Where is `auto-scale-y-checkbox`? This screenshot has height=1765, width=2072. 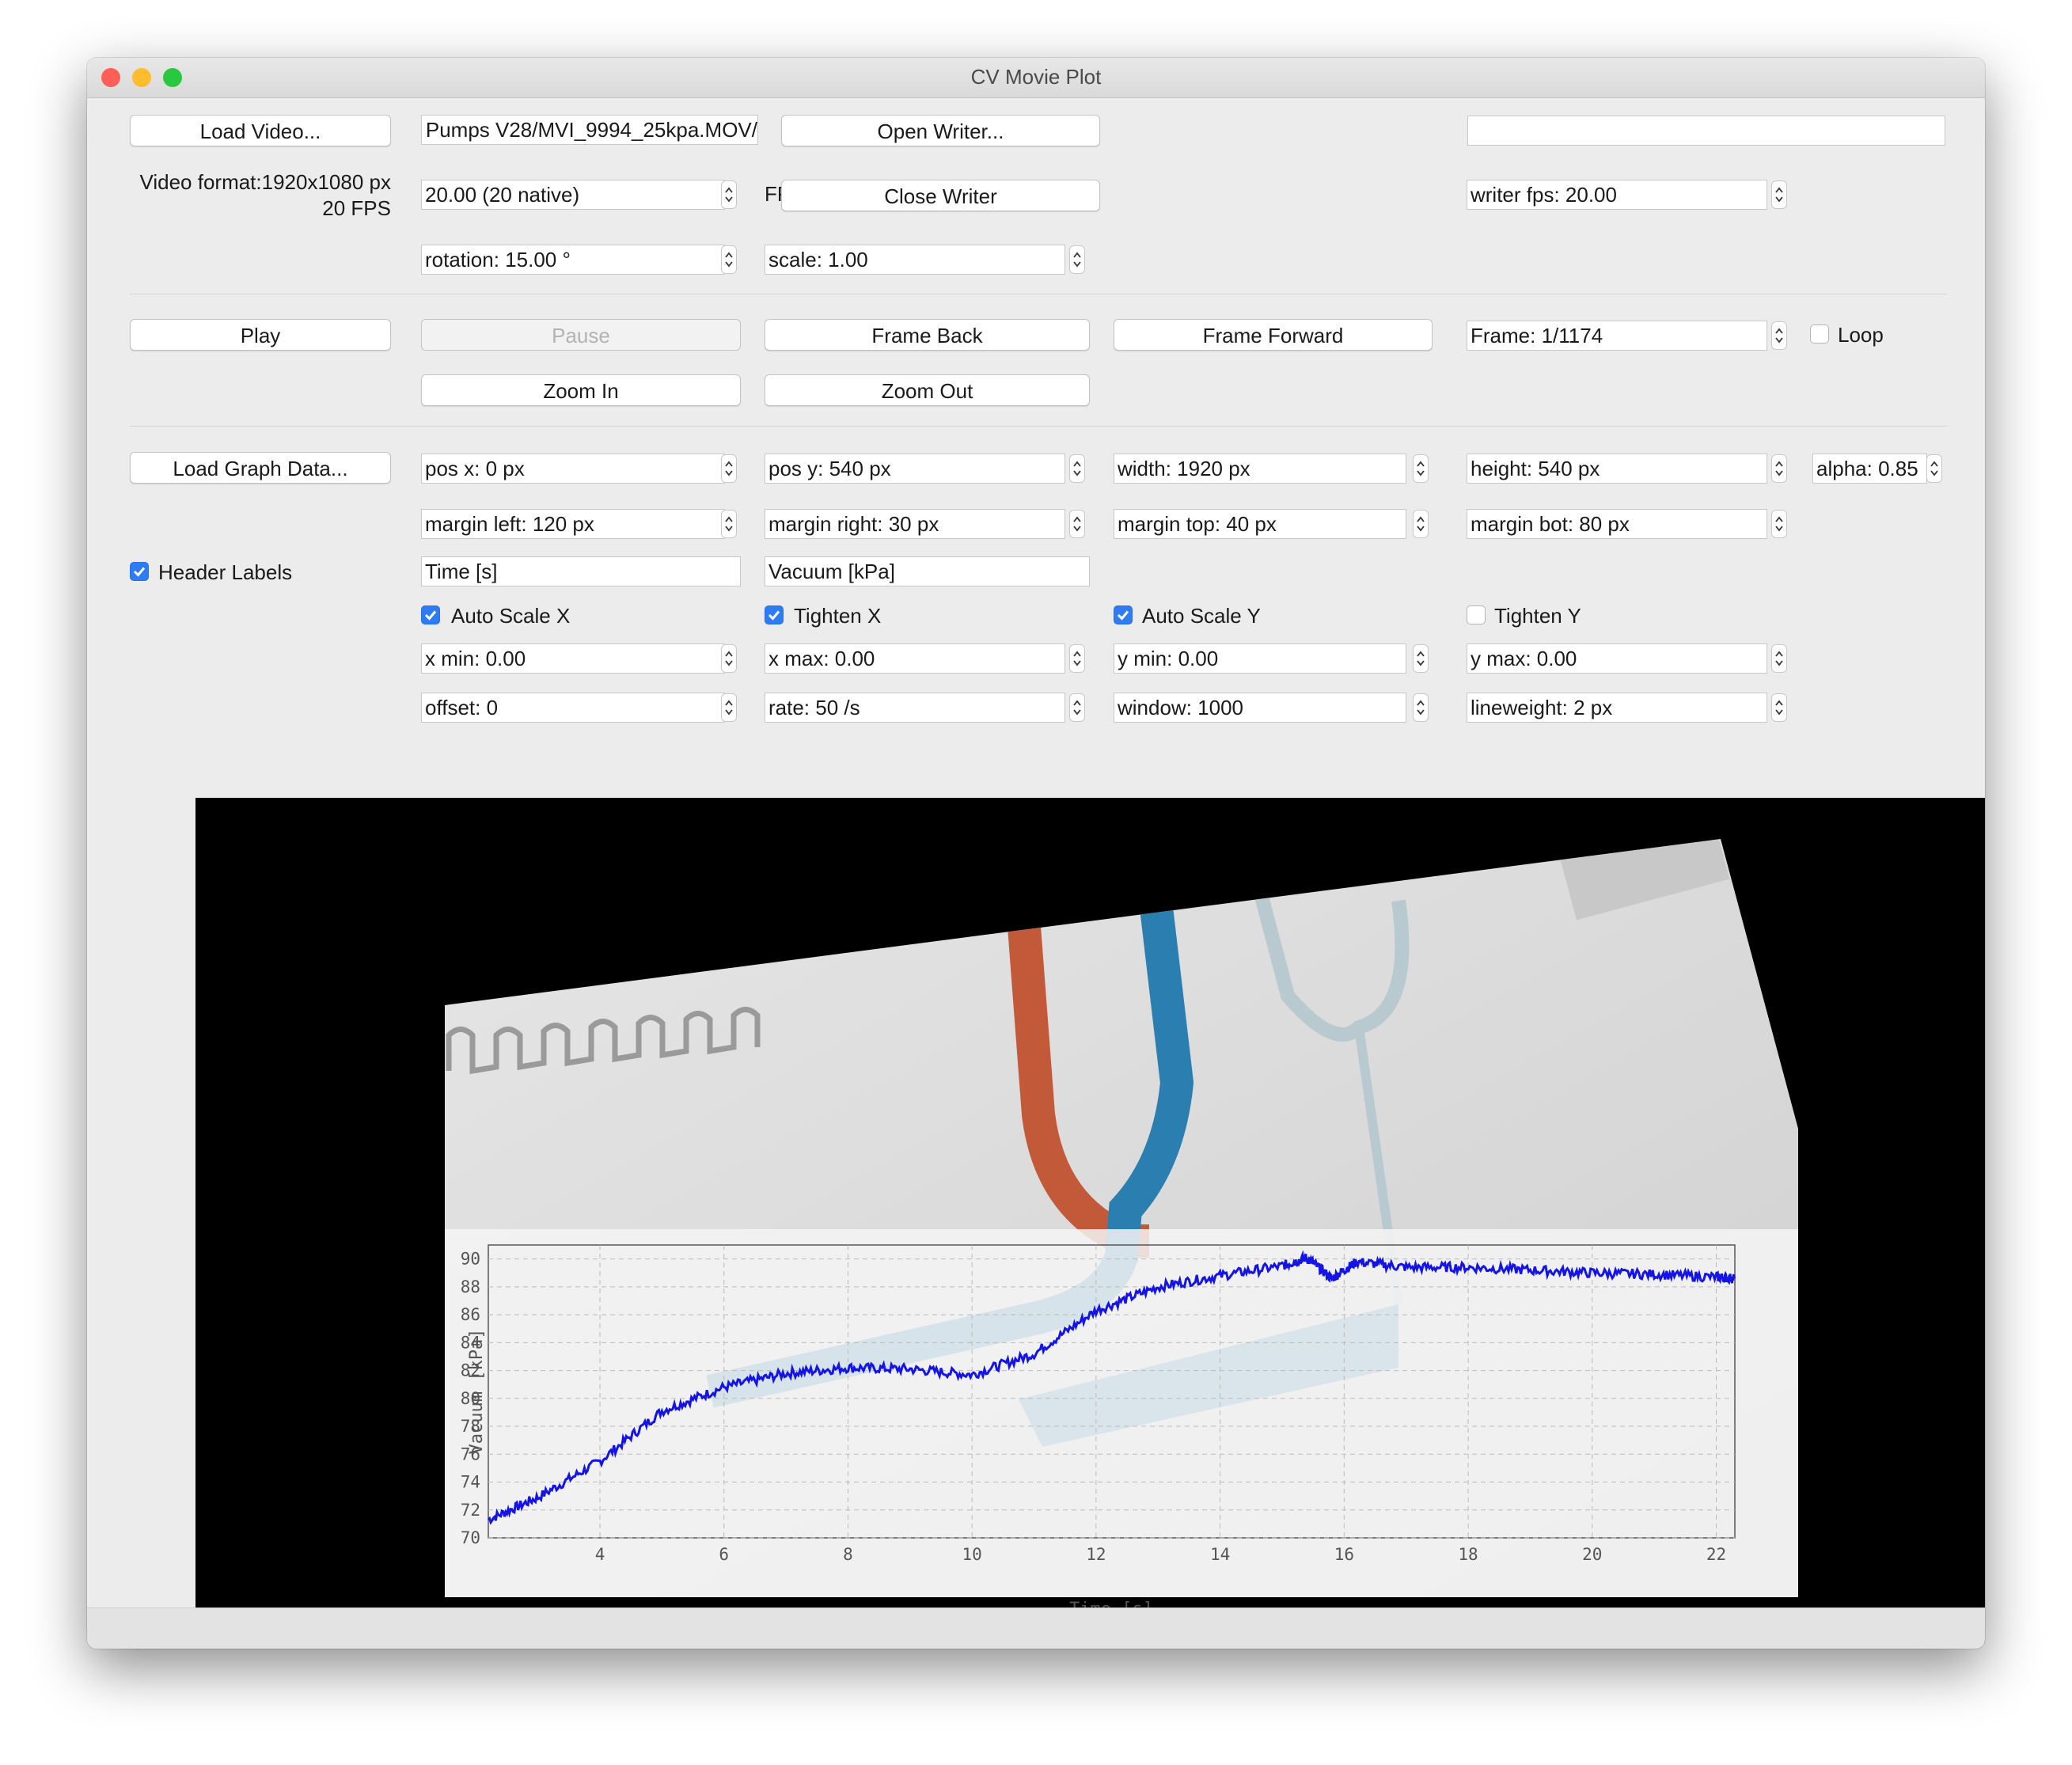 auto-scale-y-checkbox is located at coordinates (1124, 614).